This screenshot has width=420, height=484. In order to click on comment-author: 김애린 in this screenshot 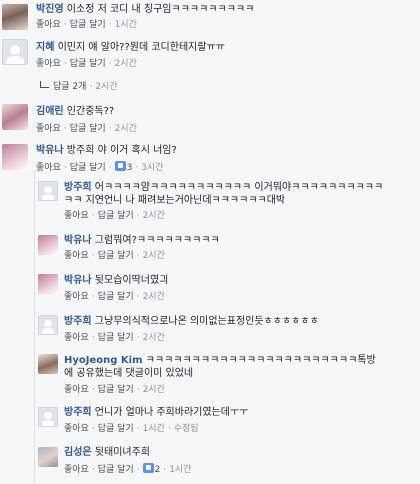, I will do `click(50, 111)`.